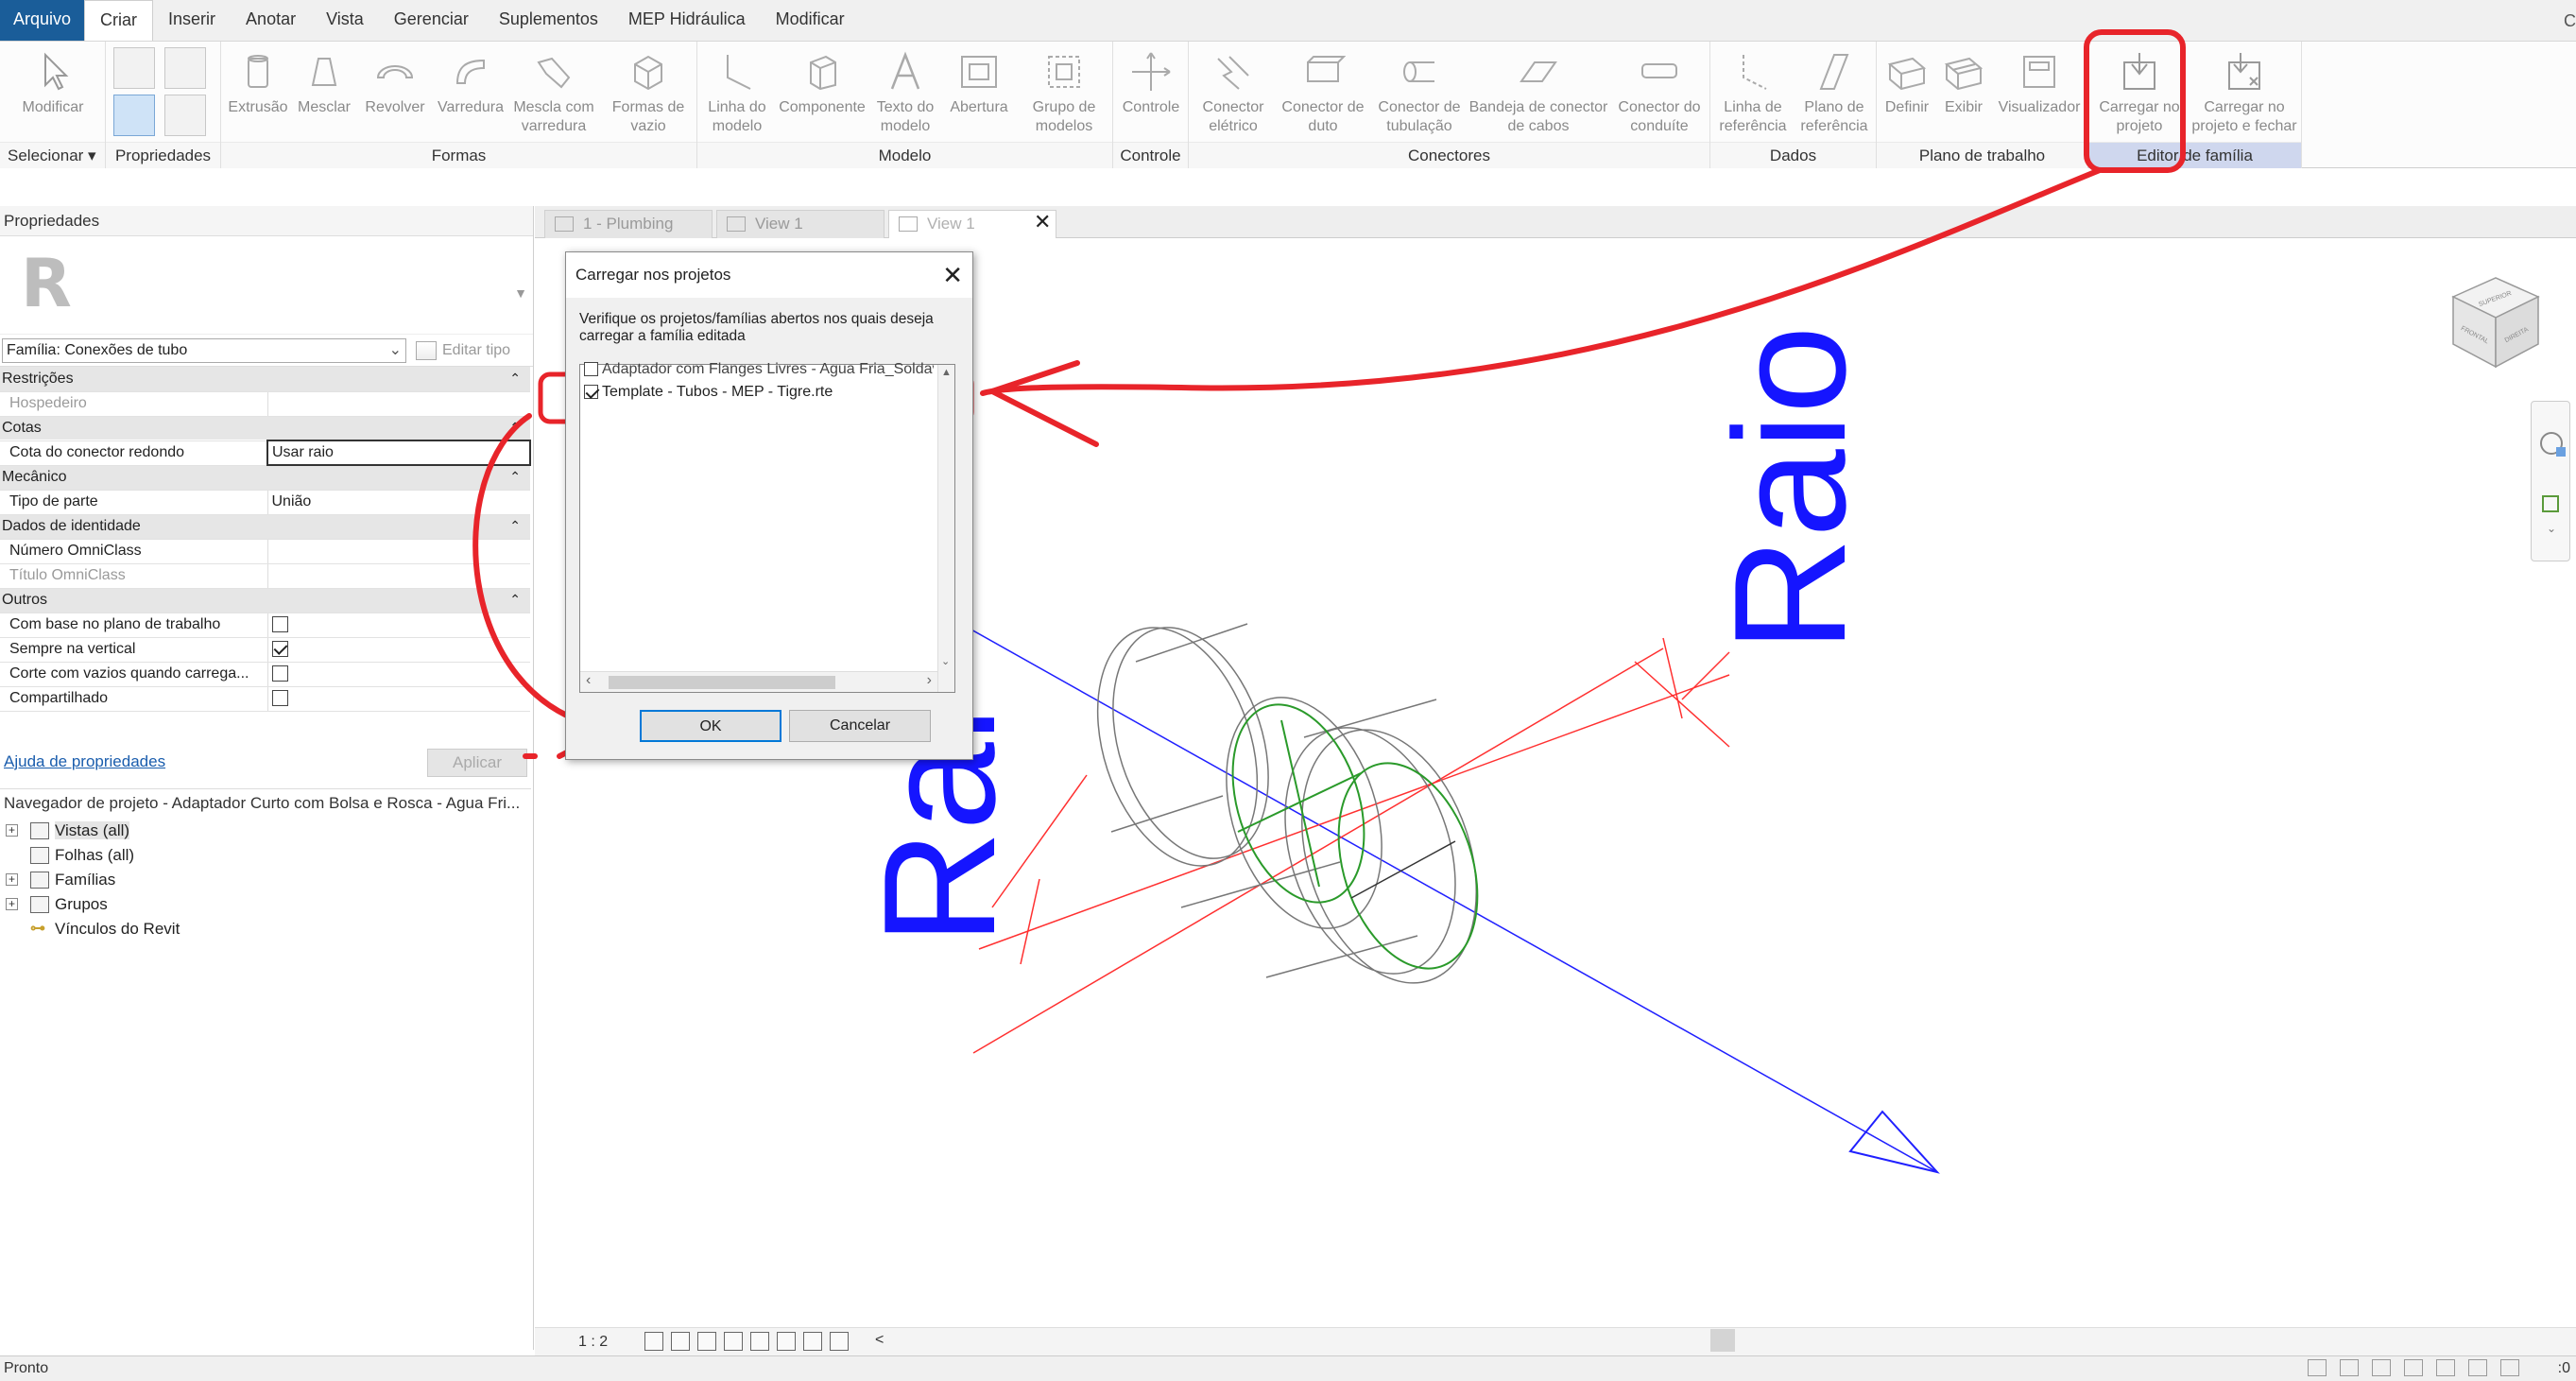 This screenshot has height=1381, width=2576. I want to click on properties-toggle-icon, so click(134, 116).